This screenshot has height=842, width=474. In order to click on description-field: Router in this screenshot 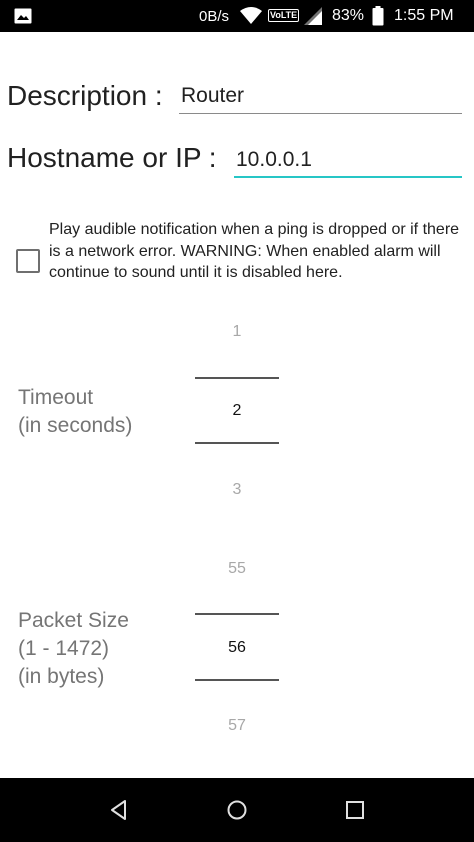, I will do `click(320, 97)`.